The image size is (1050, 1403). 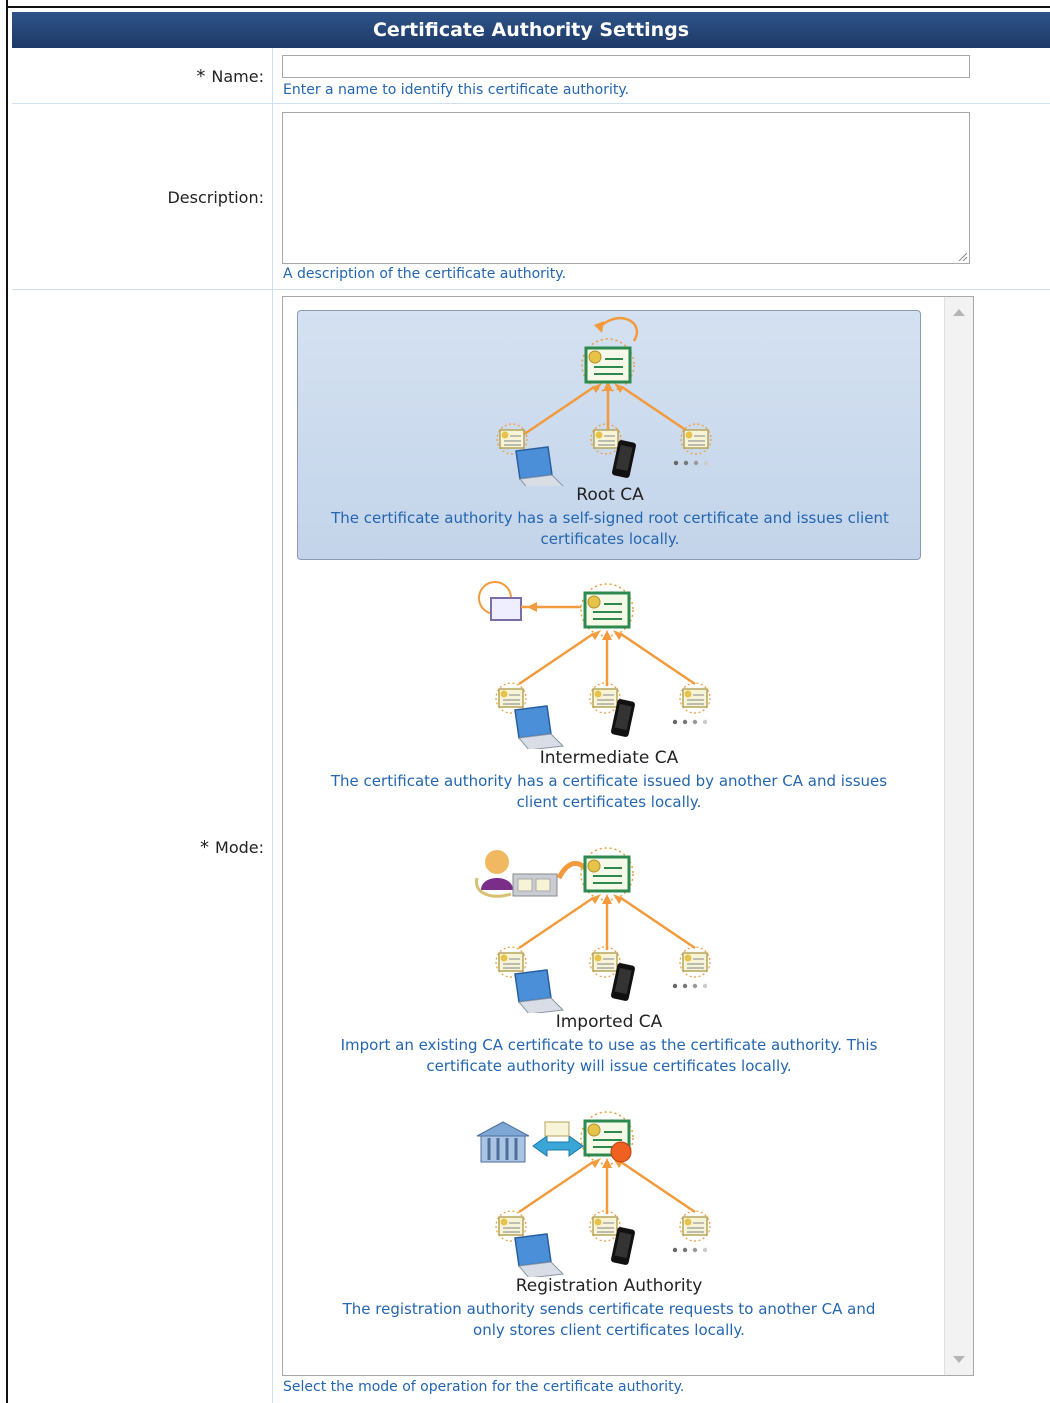 What do you see at coordinates (626, 66) in the screenshot?
I see `name-input` at bounding box center [626, 66].